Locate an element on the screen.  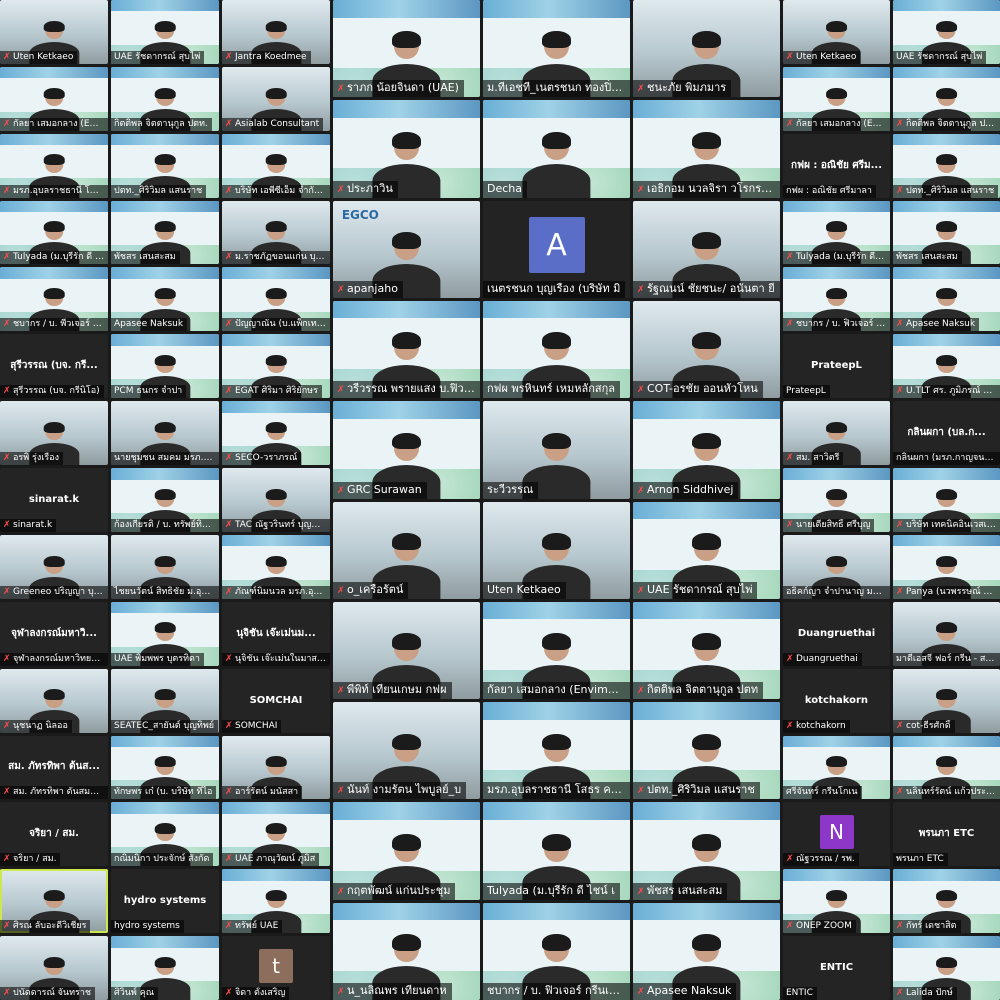
participant-tile: t ✗ จิดา ตั้งเสริญ is located at coordinates (276, 968).